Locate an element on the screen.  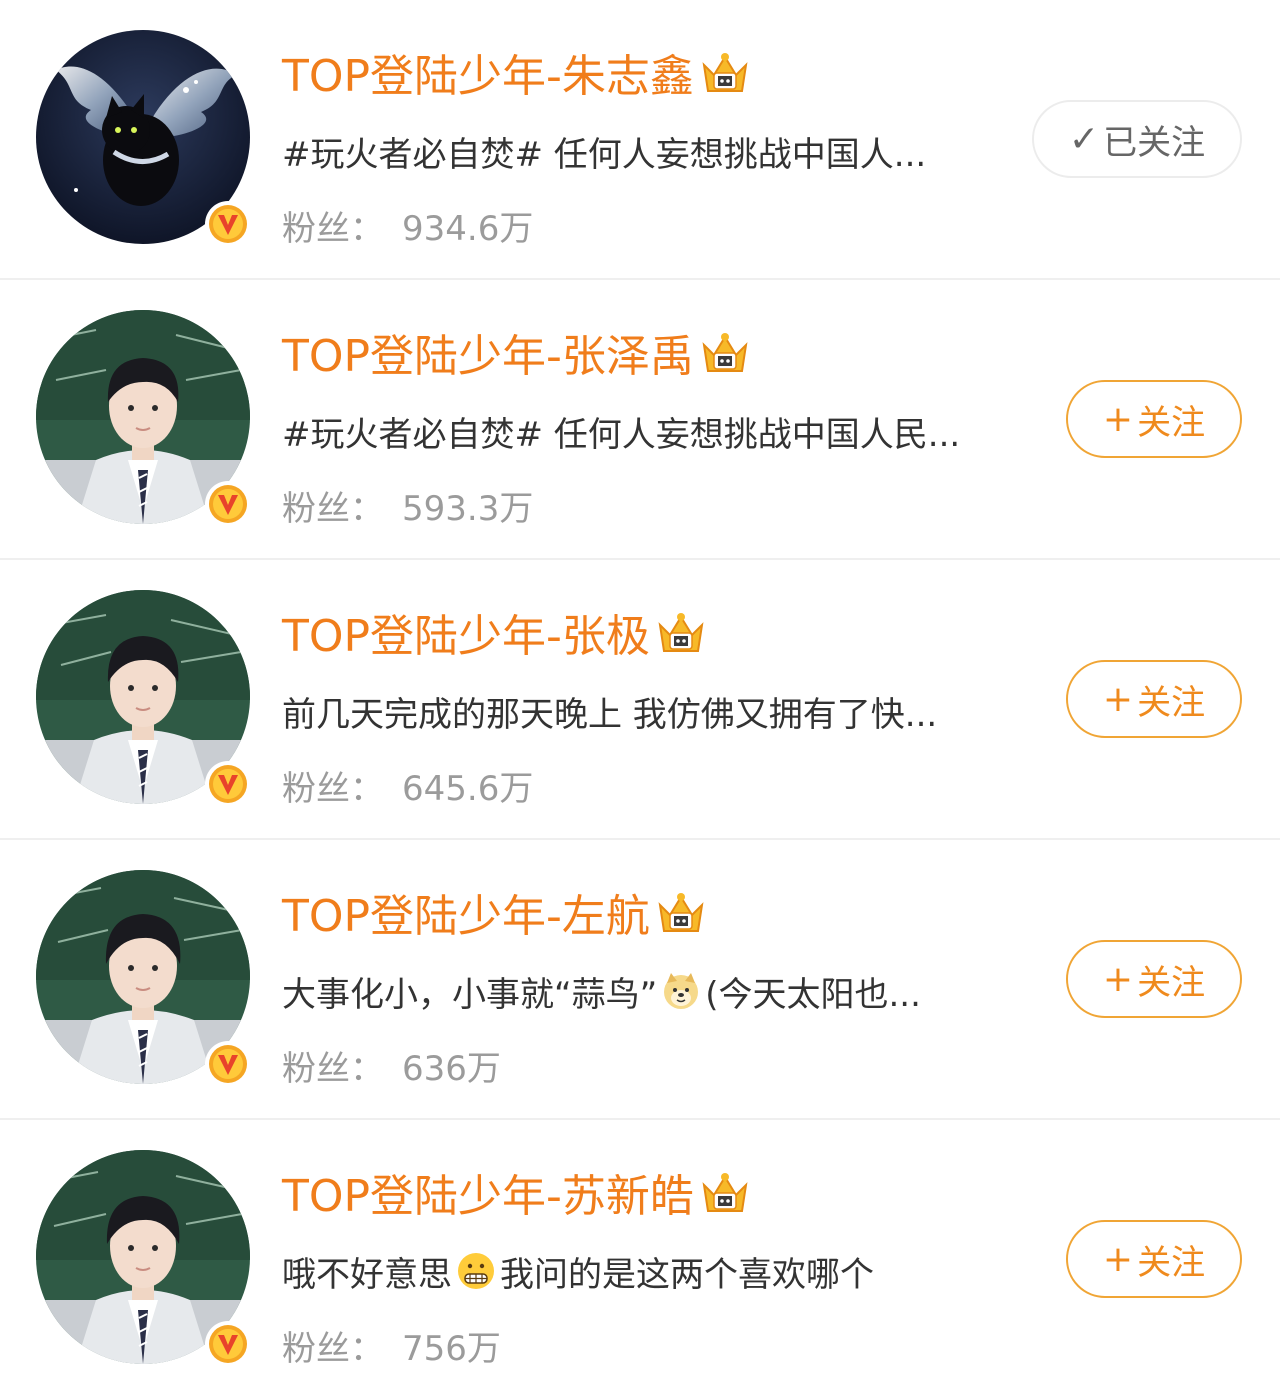
grimace-emoji-icon is located at coordinates (476, 1271).